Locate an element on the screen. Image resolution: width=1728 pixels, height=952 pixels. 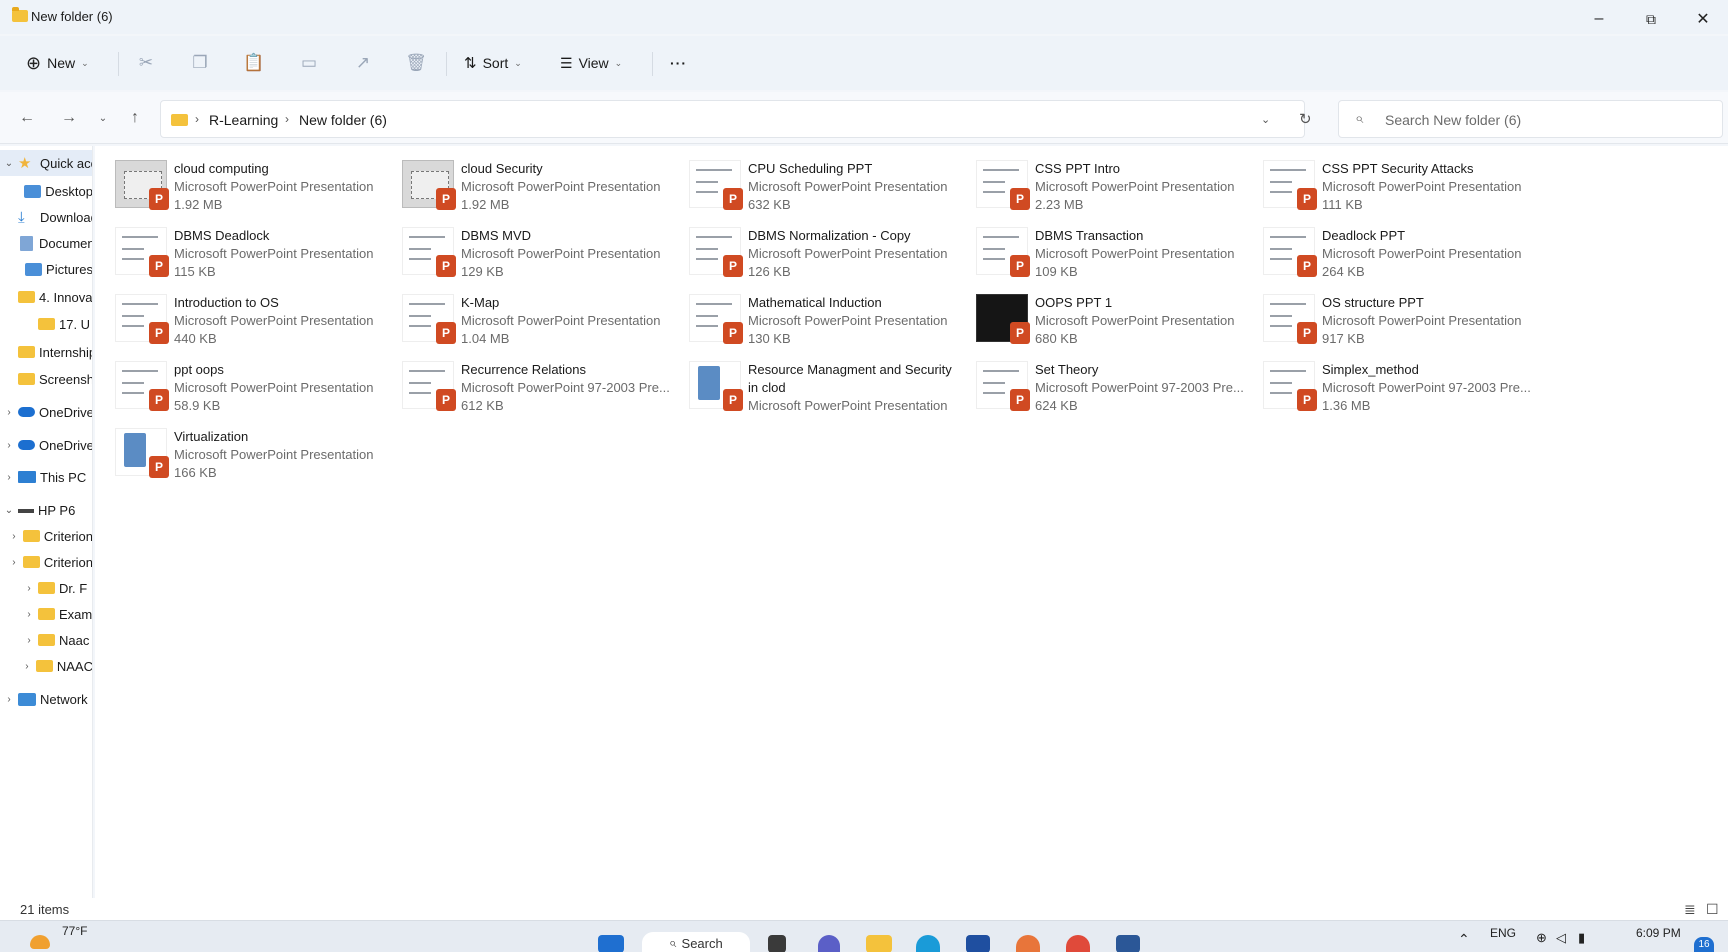
file-size: 1.92 MB is located at coordinates (198, 204).